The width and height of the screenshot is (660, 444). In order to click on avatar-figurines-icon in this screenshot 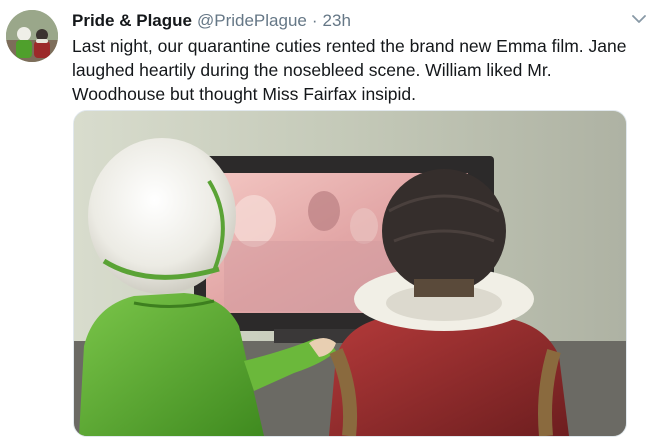, I will do `click(32, 36)`.